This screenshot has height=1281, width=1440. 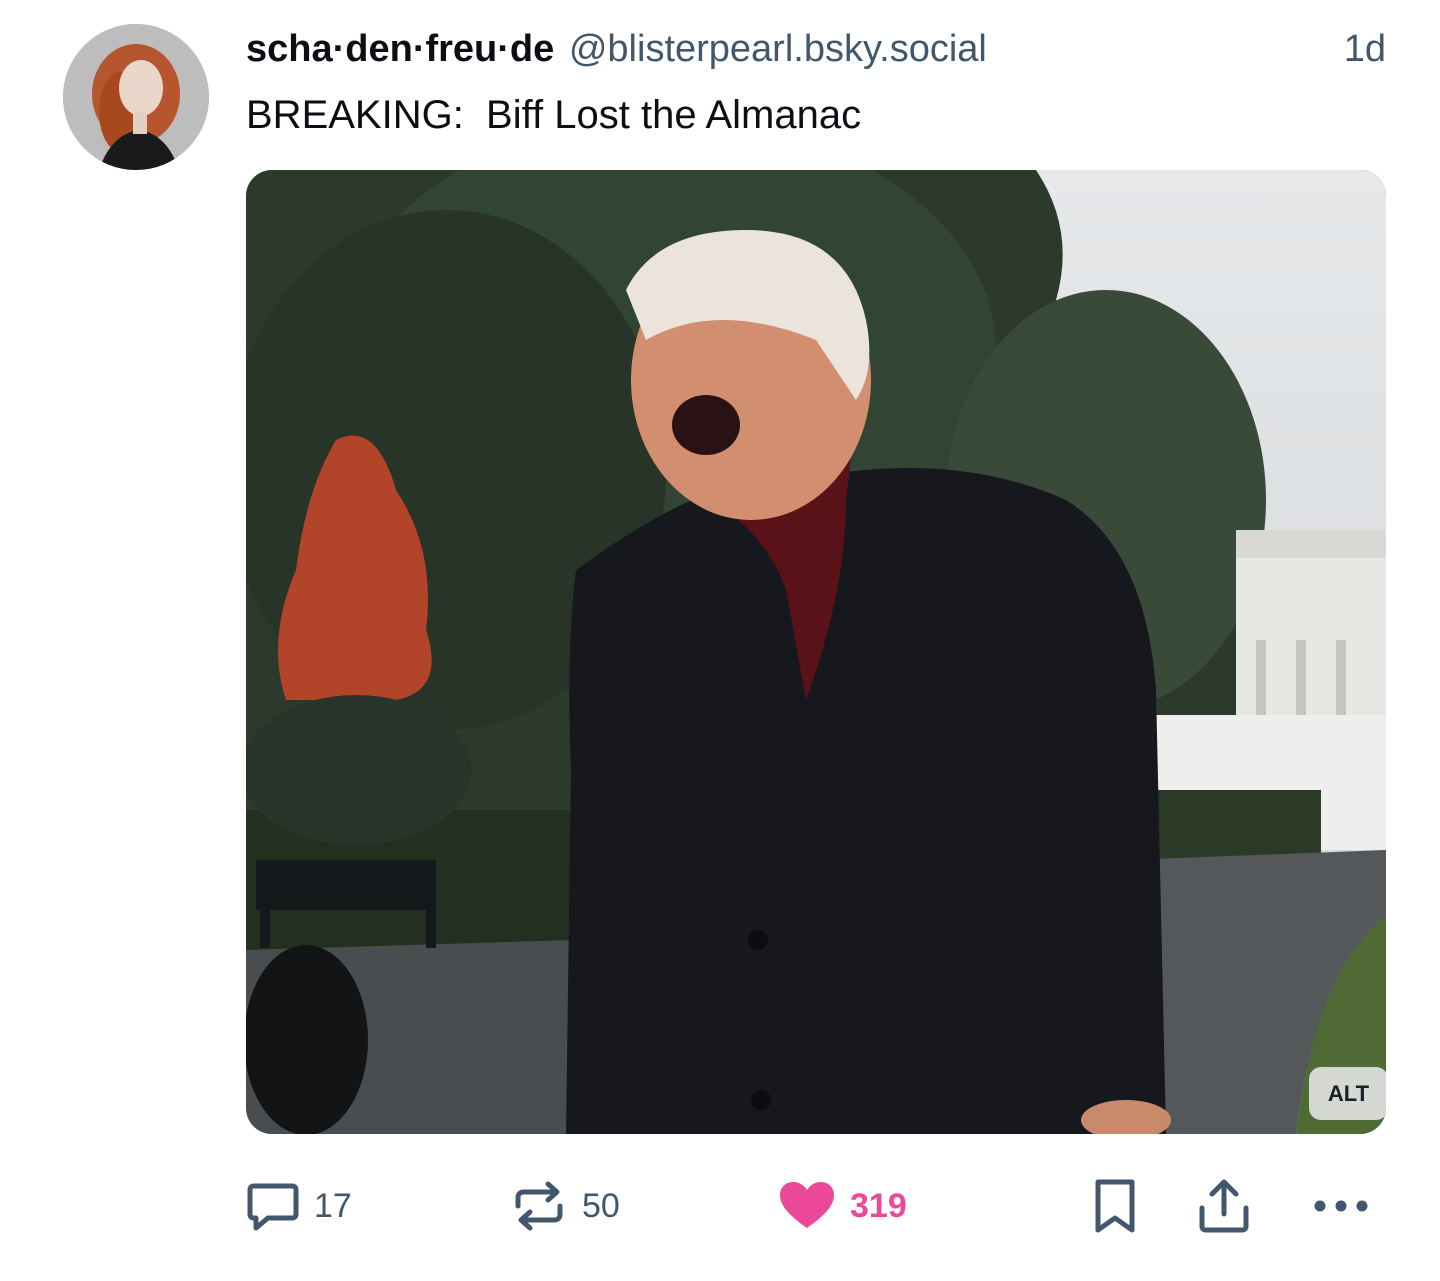 I want to click on post-timestamp: 1d, so click(x=1365, y=49).